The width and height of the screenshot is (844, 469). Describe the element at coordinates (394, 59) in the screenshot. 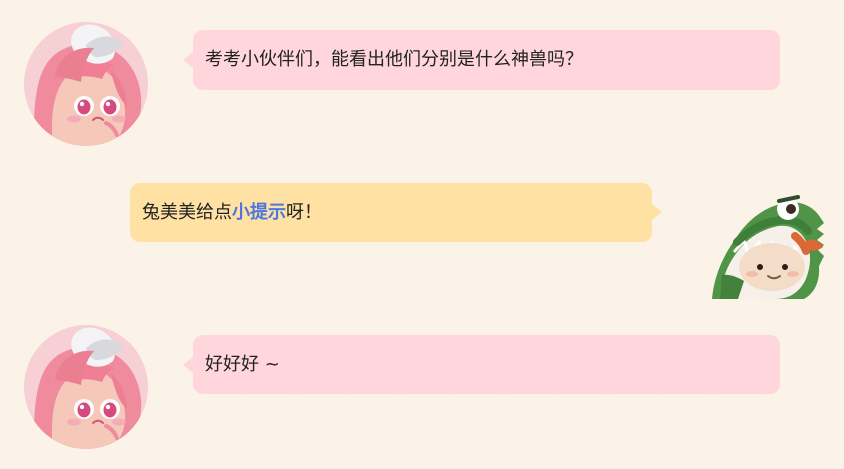

I see `message-text-1: 考考小伙伴们，能看出他们分别是什么神兽吗？` at that location.